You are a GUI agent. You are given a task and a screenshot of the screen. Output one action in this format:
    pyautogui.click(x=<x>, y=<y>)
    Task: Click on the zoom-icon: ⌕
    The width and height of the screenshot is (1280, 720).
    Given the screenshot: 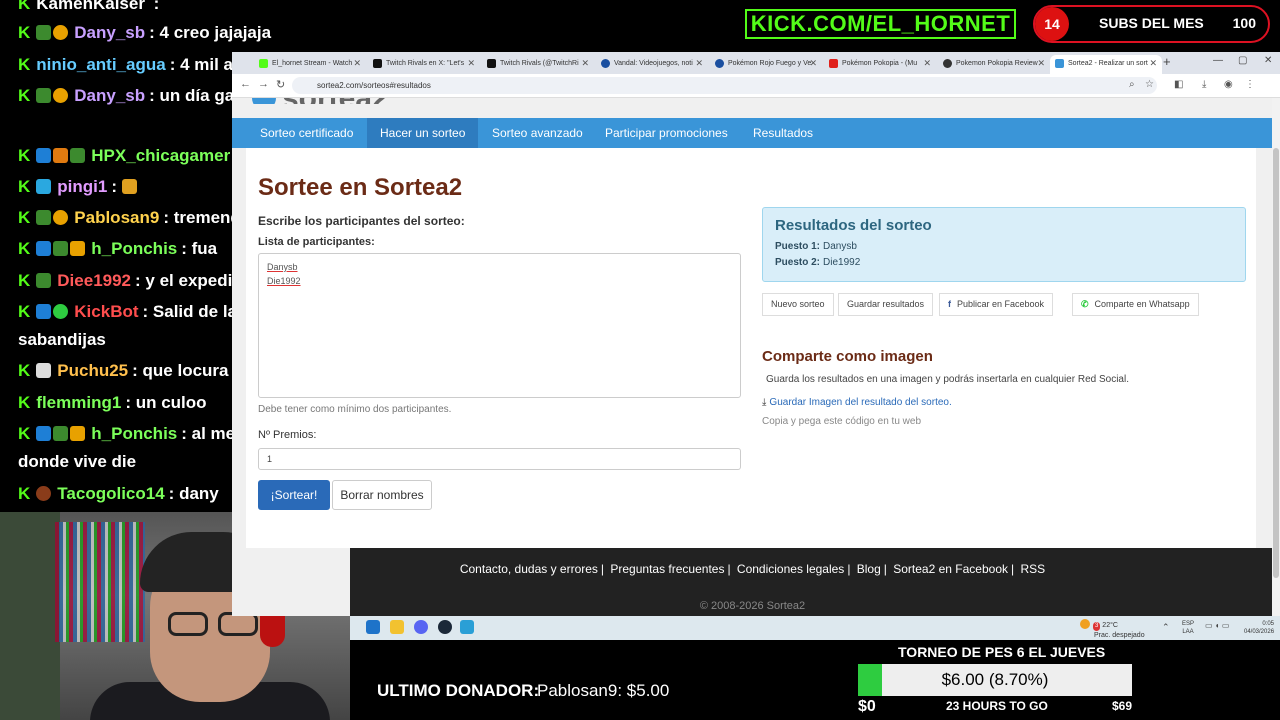 What is the action you would take?
    pyautogui.click(x=1132, y=84)
    